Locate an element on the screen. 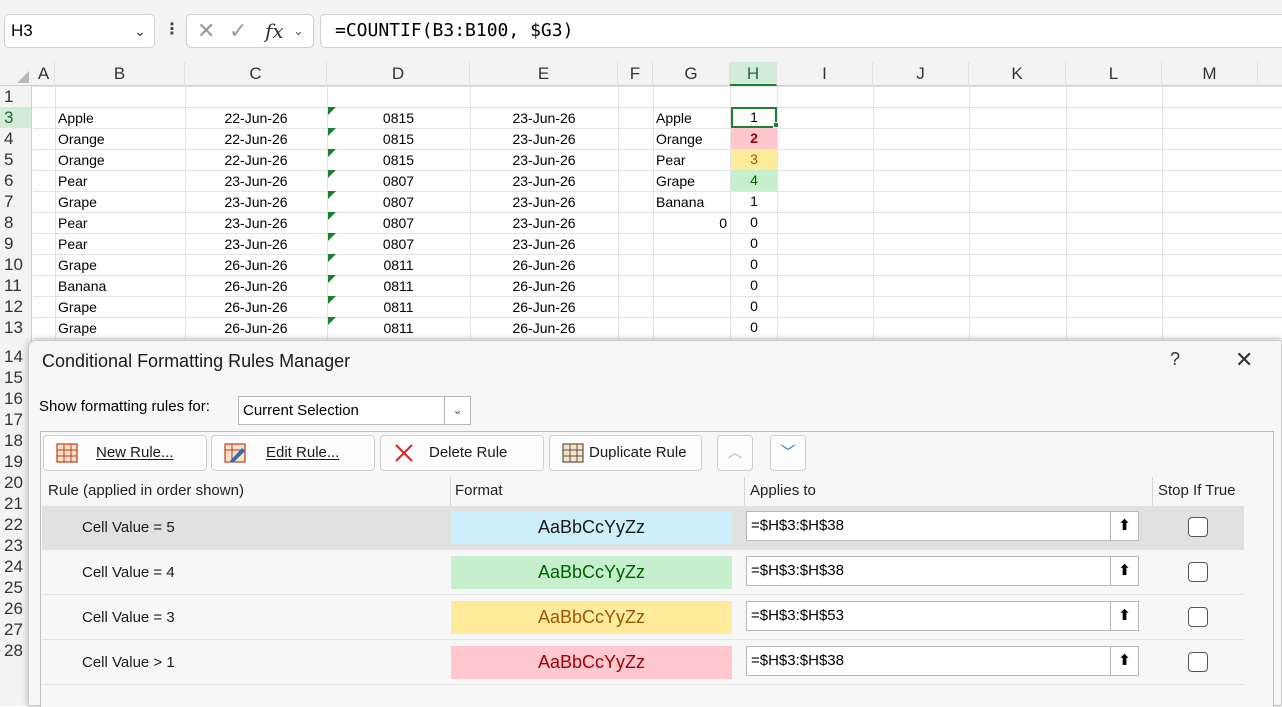 This screenshot has height=707, width=1282. row-header-13: 13 is located at coordinates (15, 327).